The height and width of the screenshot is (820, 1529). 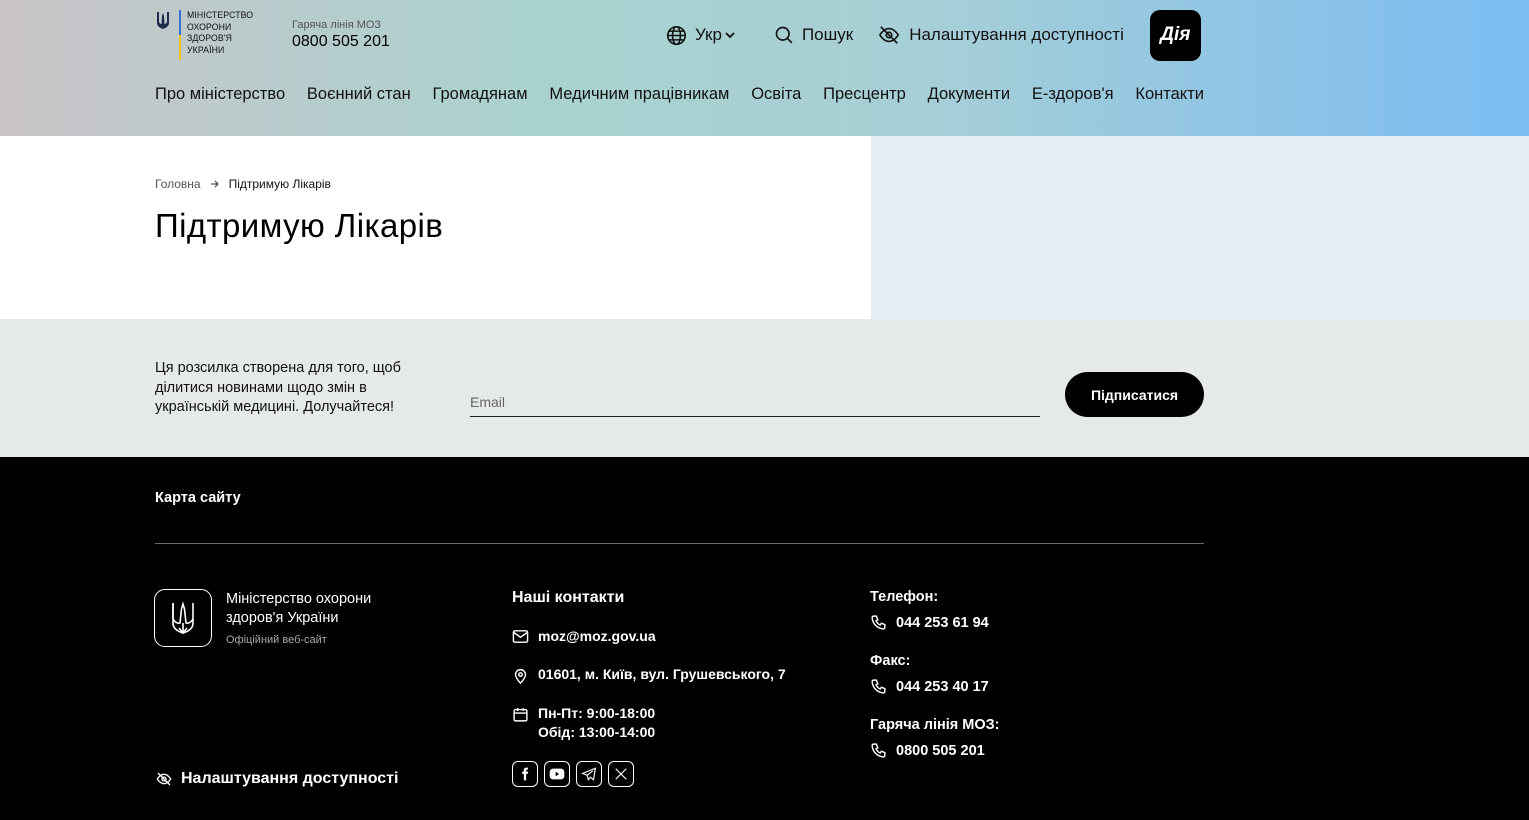 I want to click on chevron-down-icon, so click(x=730, y=35).